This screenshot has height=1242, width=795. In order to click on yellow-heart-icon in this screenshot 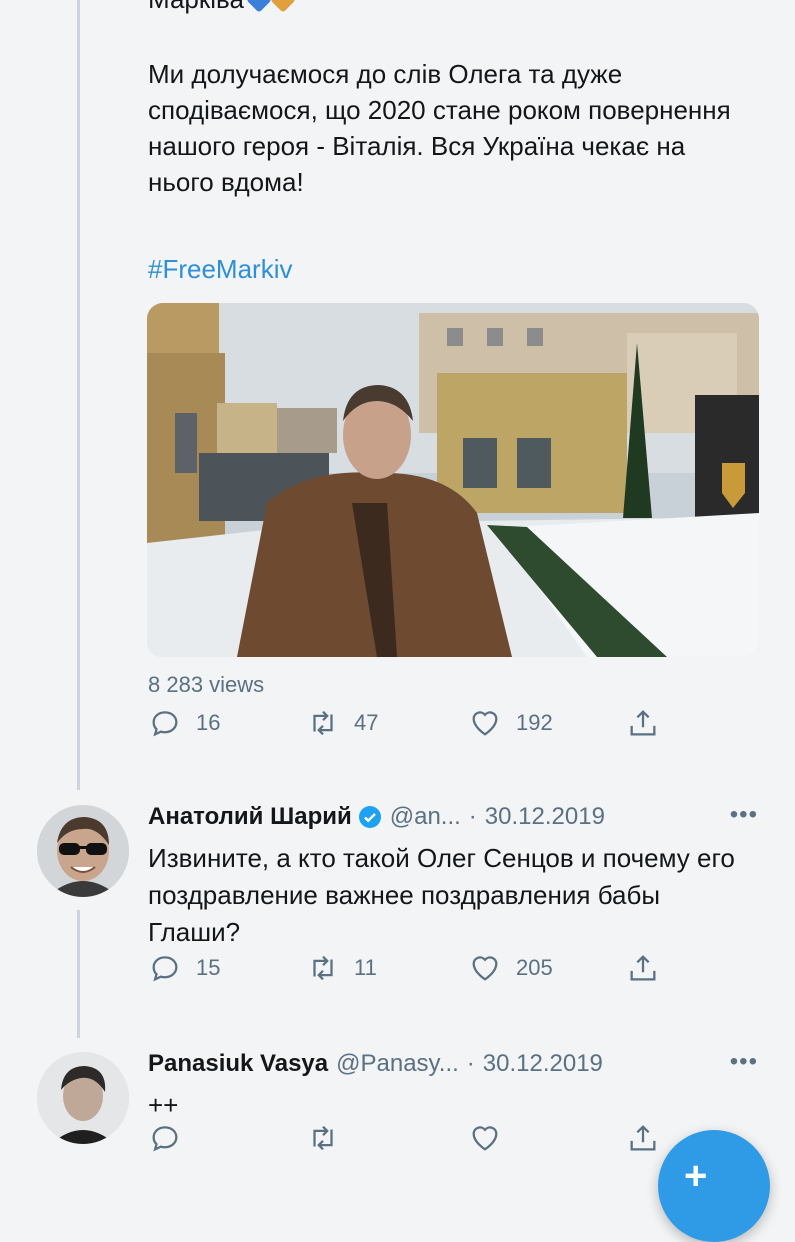, I will do `click(283, 6)`.